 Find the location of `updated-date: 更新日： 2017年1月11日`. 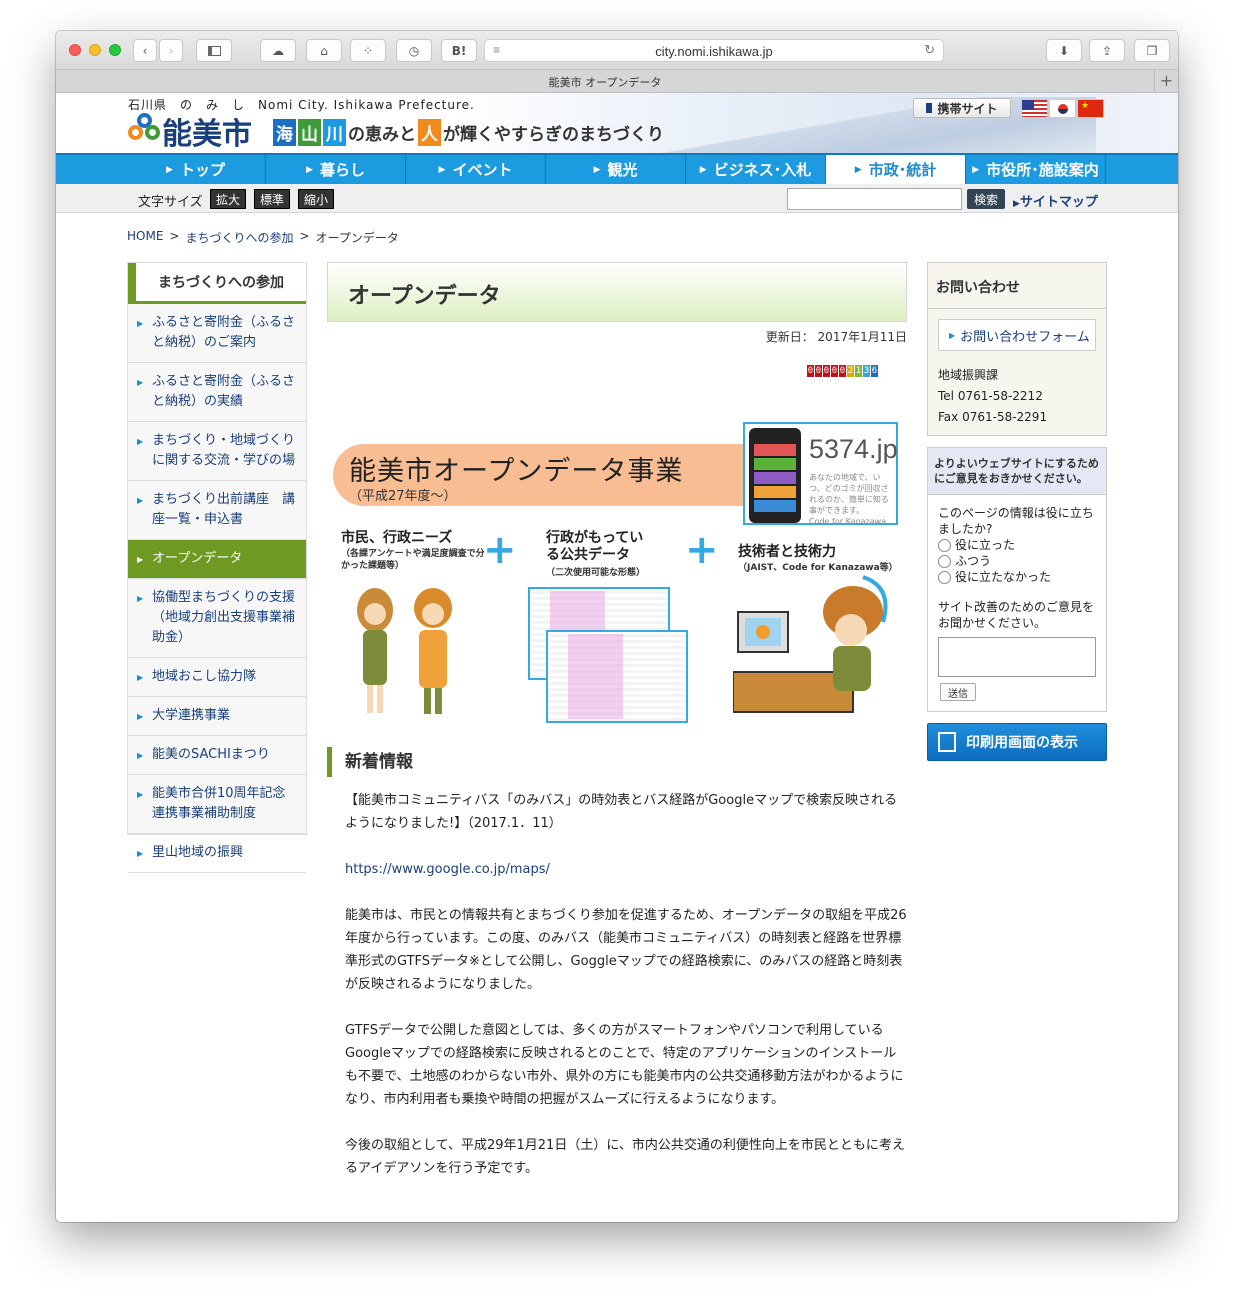

updated-date: 更新日： 2017年1月11日 is located at coordinates (836, 337).